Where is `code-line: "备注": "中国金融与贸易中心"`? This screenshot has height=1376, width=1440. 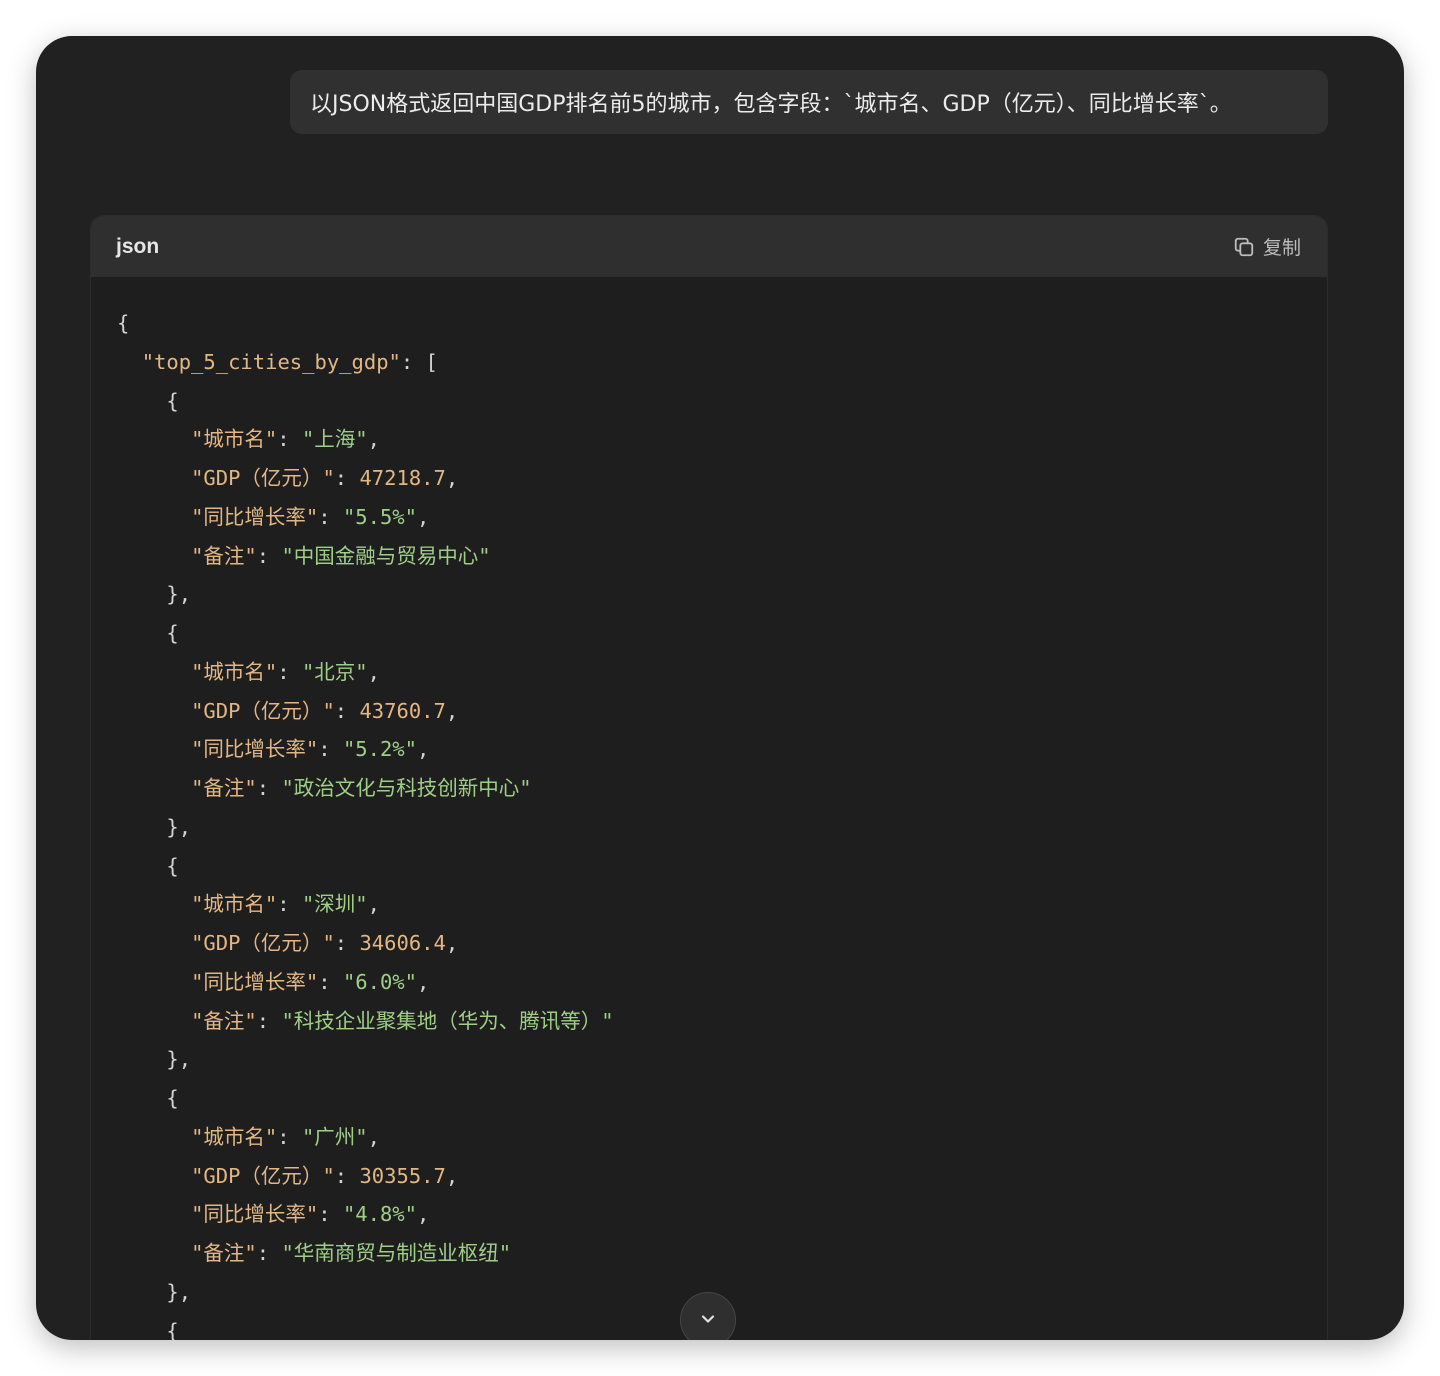 code-line: "备注": "中国金融与贸易中心" is located at coordinates (341, 555).